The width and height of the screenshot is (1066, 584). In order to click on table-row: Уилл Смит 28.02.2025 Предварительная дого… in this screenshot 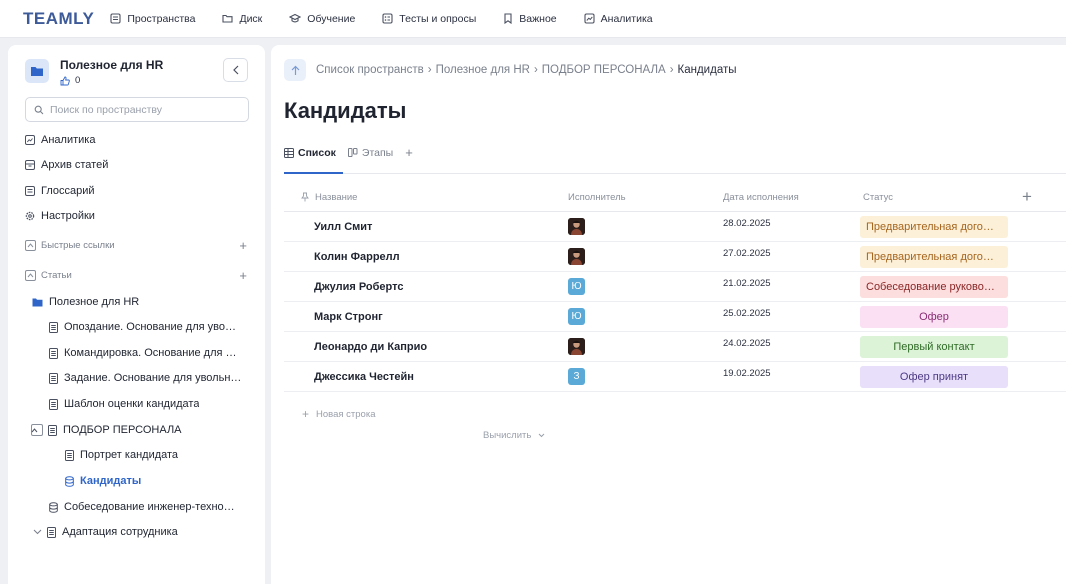, I will do `click(675, 227)`.